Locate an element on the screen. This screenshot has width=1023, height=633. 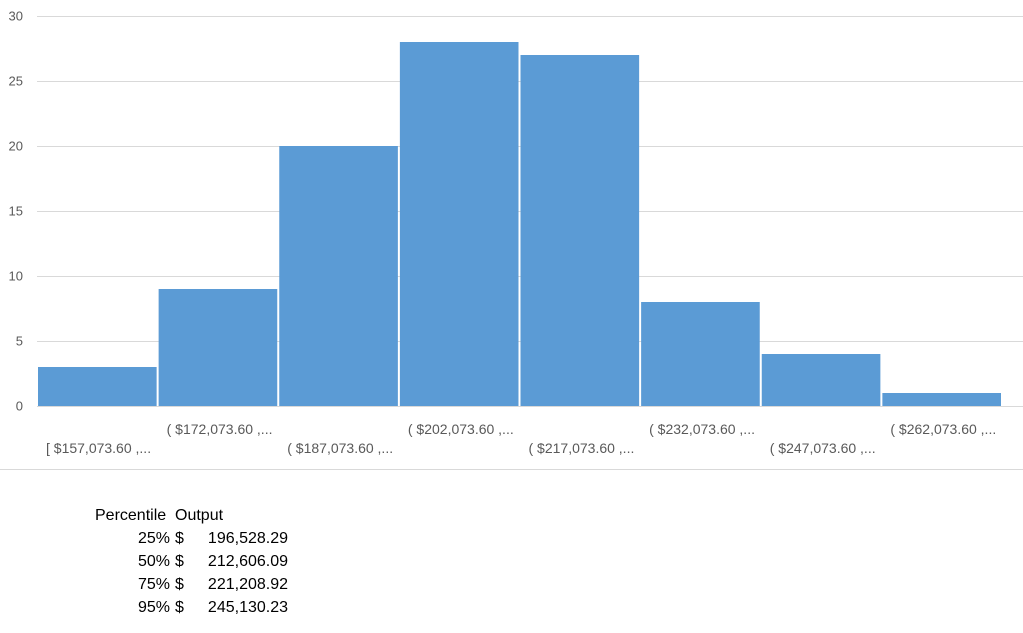
output-value-cell: 245,130.23 is located at coordinates (247, 607).